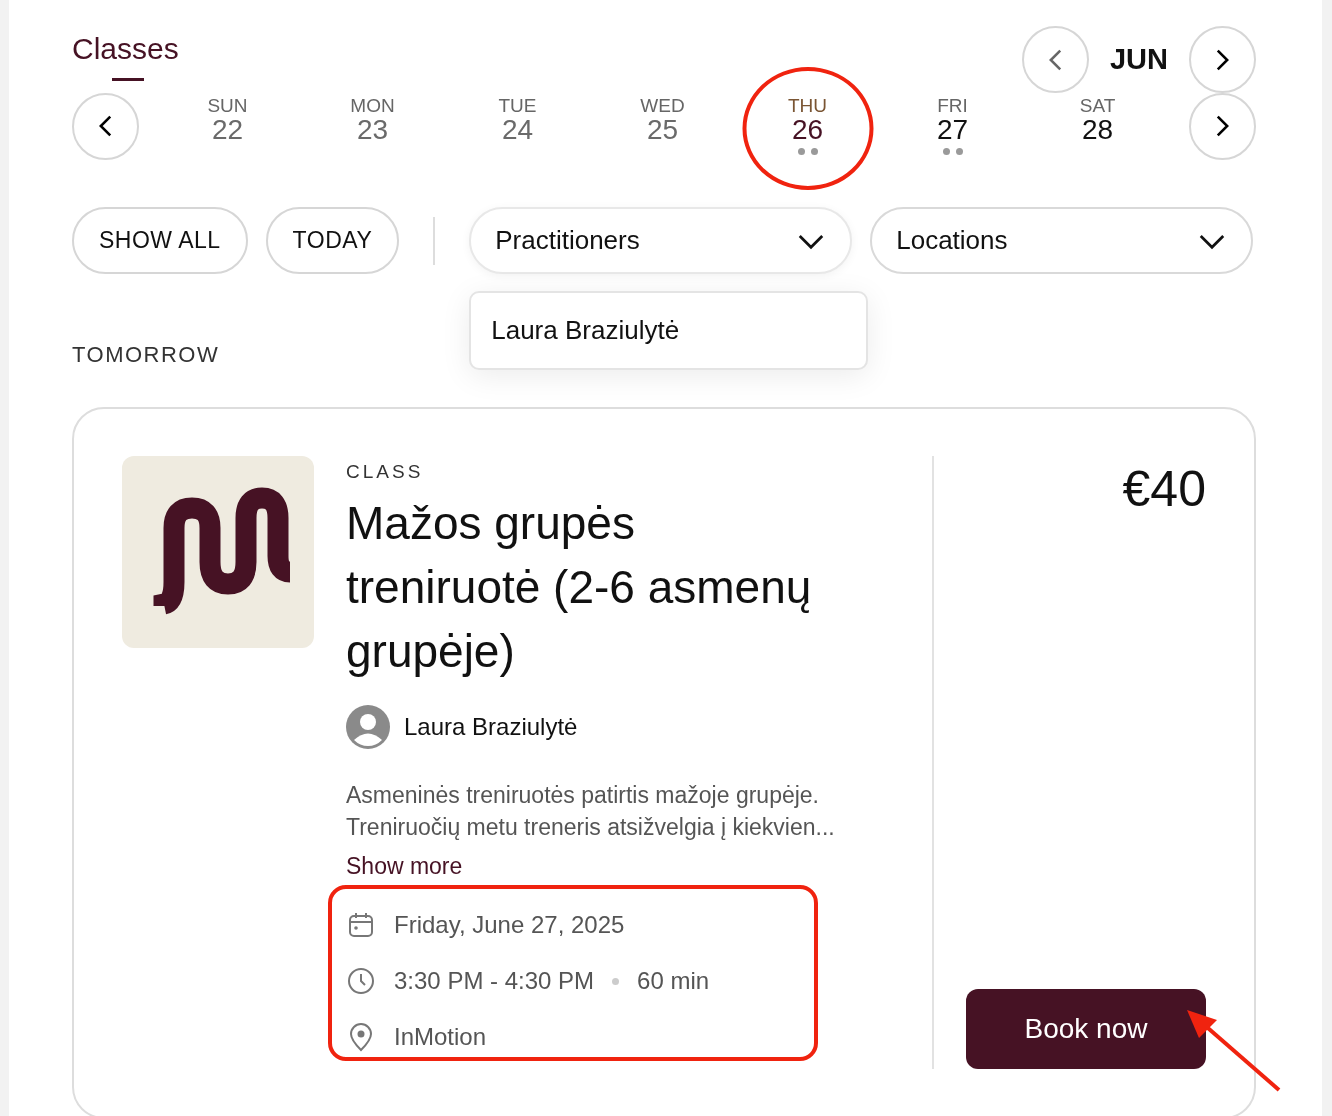 Image resolution: width=1332 pixels, height=1116 pixels. Describe the element at coordinates (1164, 489) in the screenshot. I see `class-price: €40` at that location.